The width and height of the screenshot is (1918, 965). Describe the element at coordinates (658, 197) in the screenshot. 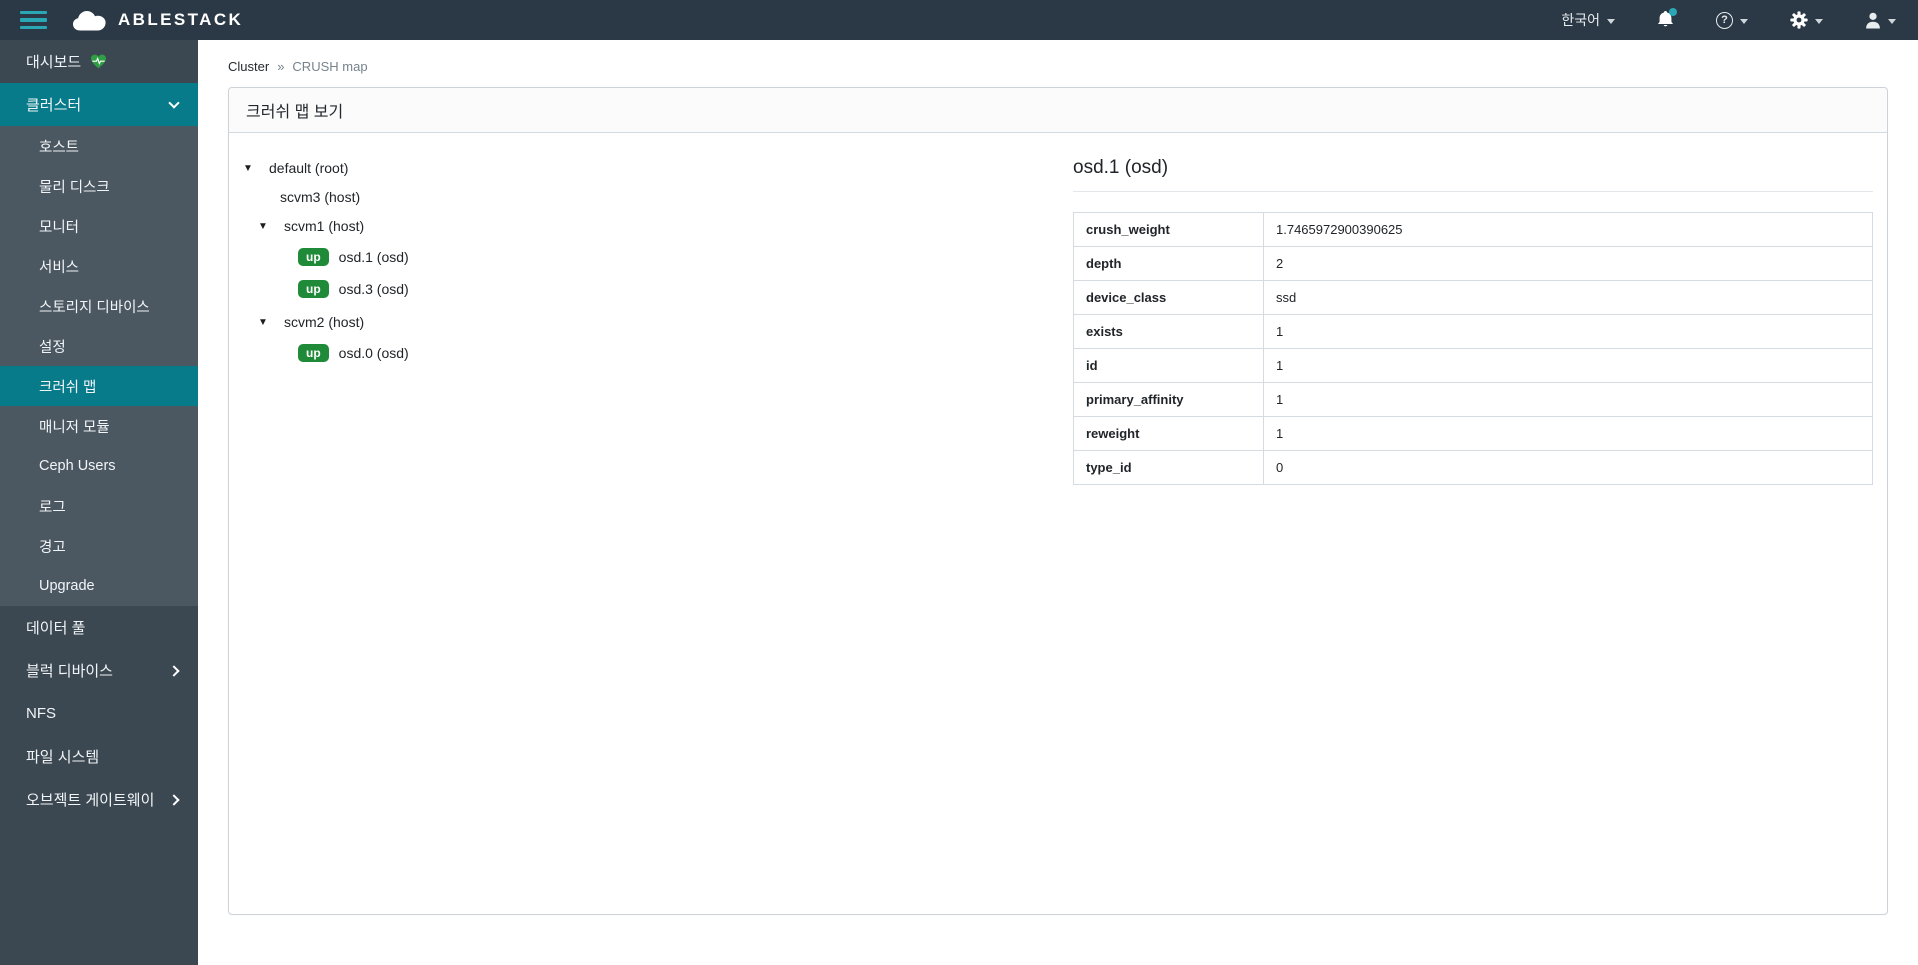

I see `tree-node-scvm3: scvm3 (host)` at that location.